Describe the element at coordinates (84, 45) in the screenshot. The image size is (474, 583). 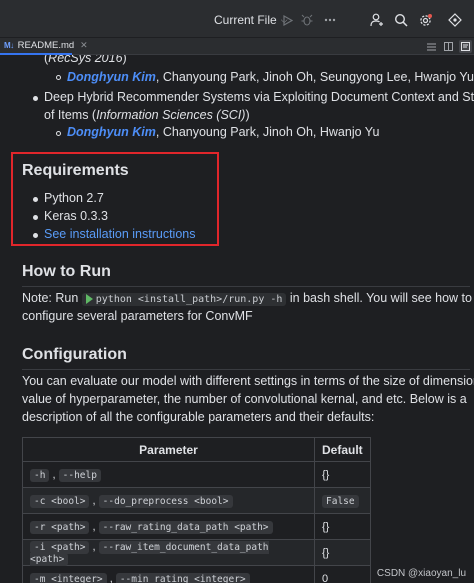
I see `close-icon: ✕` at that location.